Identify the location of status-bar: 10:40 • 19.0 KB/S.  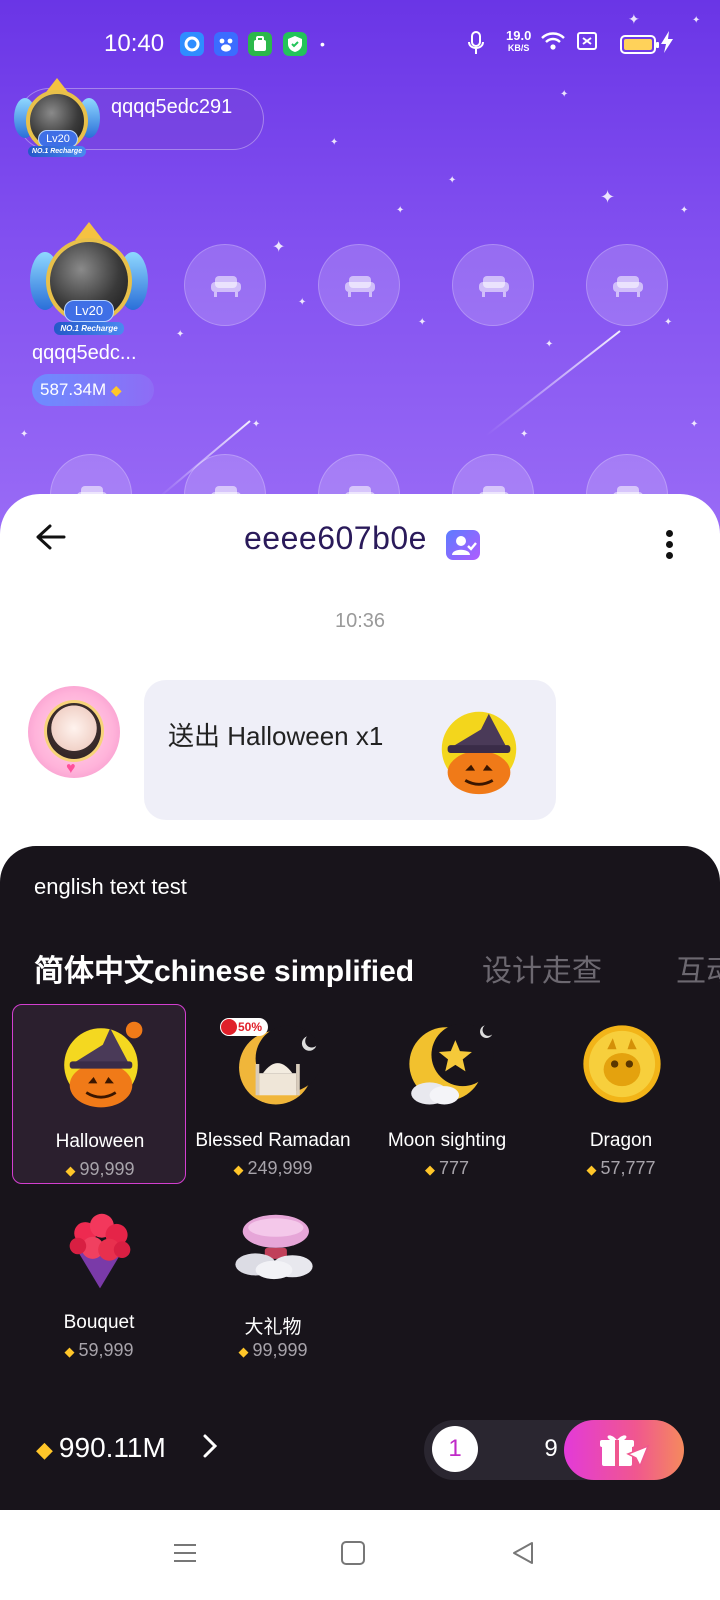
(360, 45).